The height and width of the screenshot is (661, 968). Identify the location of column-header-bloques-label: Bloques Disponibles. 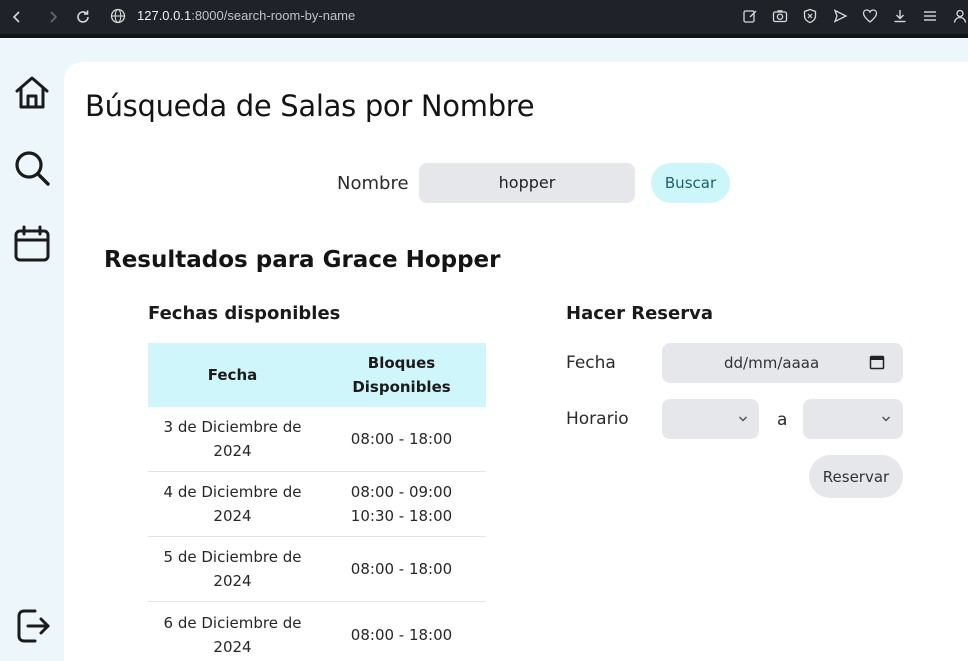
(401, 375).